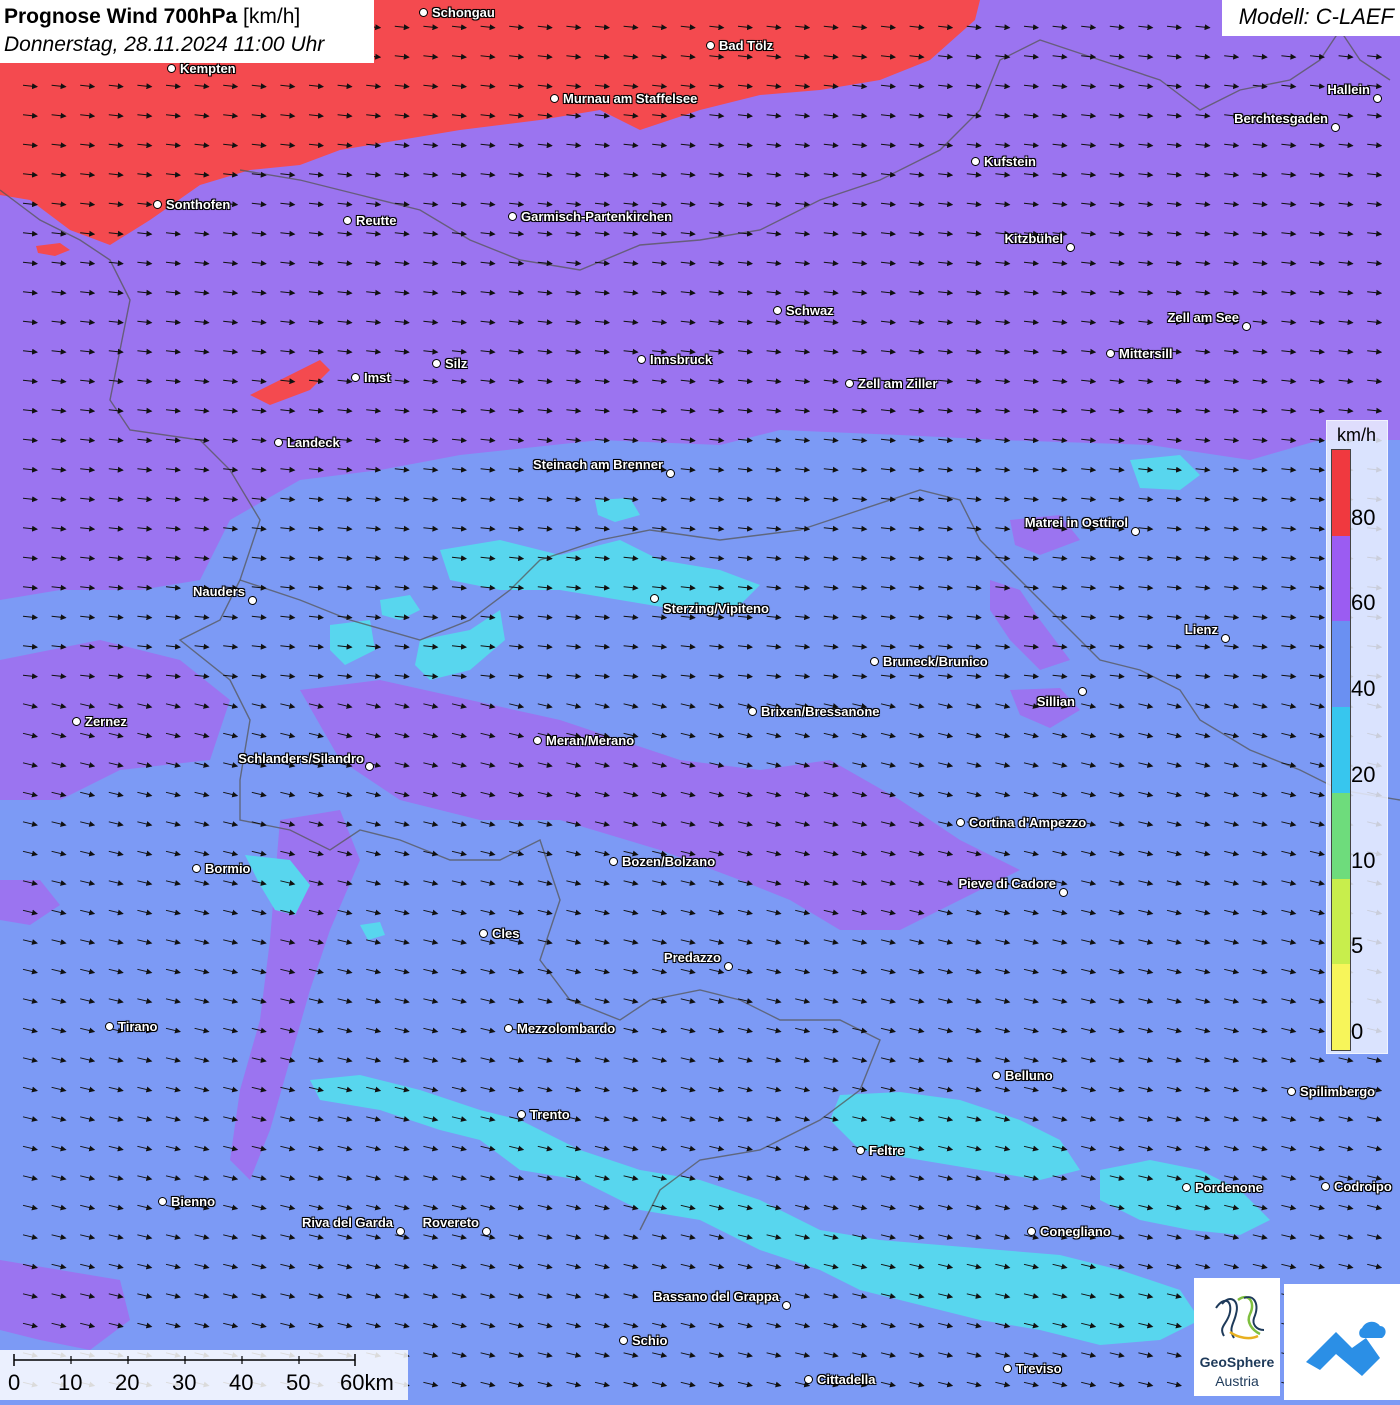 The image size is (1400, 1405). I want to click on city-label: Innsbruck, so click(681, 359).